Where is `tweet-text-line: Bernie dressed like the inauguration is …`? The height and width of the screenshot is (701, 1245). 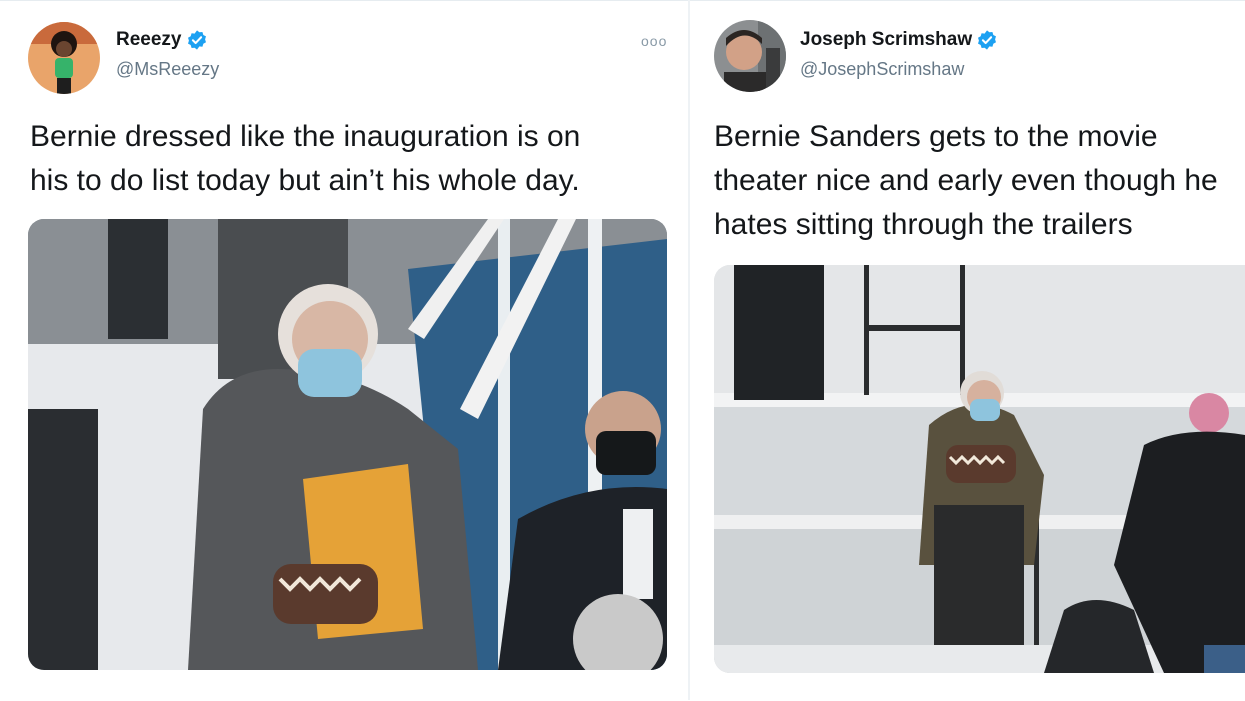
tweet-text-line: Bernie dressed like the inauguration is … is located at coordinates (305, 136).